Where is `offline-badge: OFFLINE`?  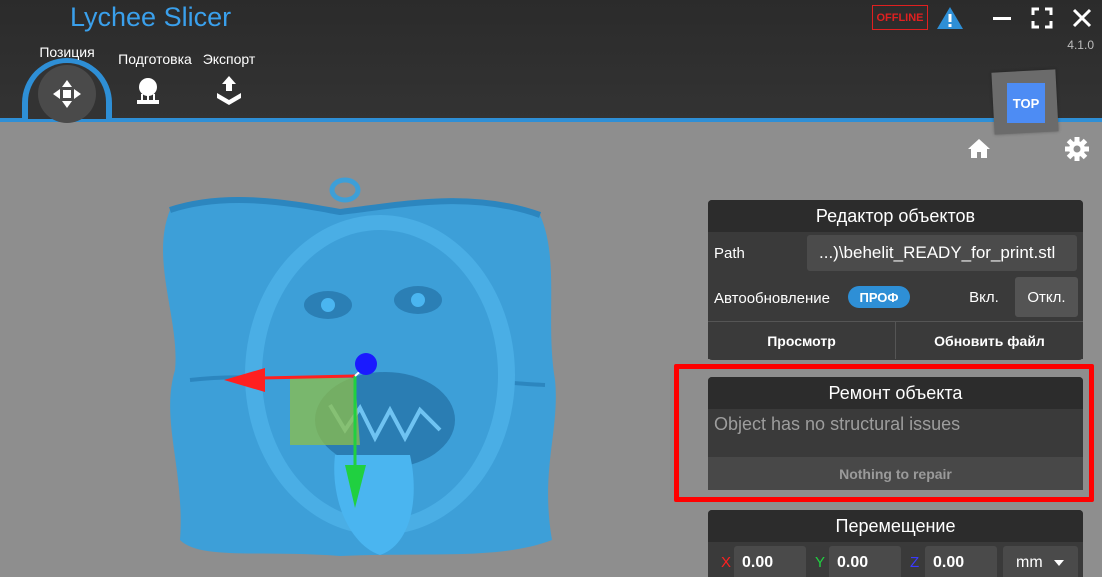
offline-badge: OFFLINE is located at coordinates (900, 17).